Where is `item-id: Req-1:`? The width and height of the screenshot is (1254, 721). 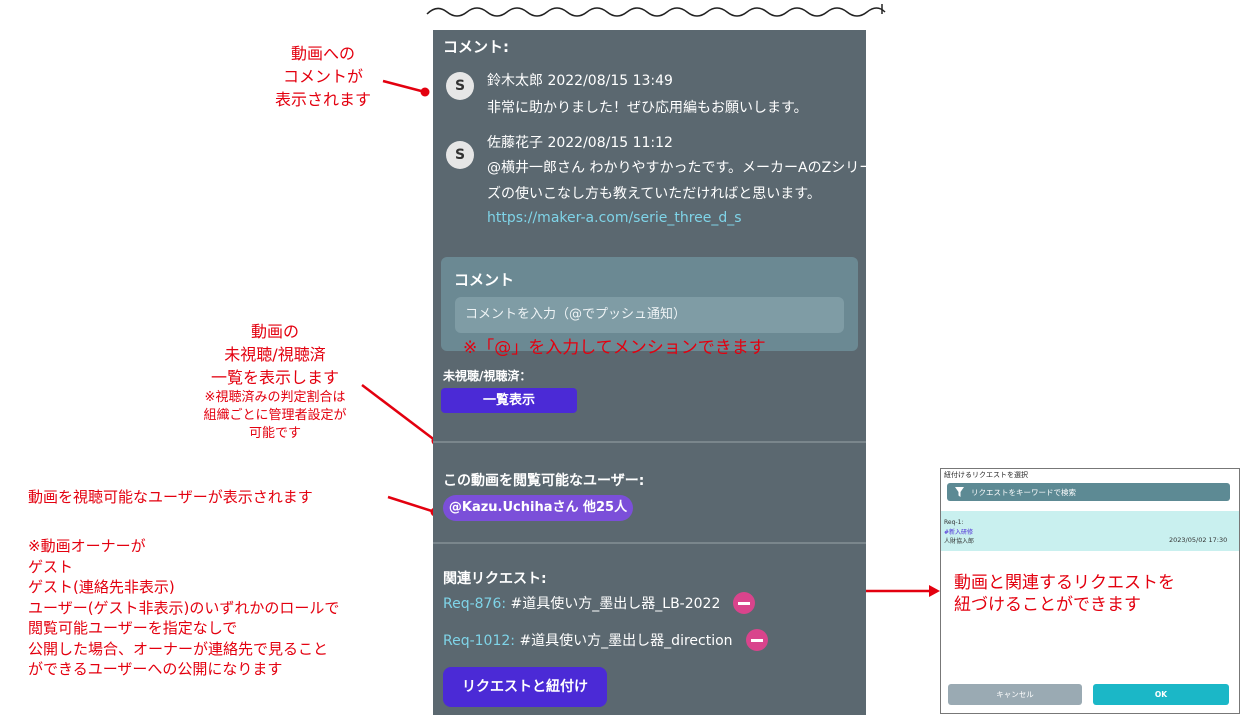 item-id: Req-1: is located at coordinates (954, 522).